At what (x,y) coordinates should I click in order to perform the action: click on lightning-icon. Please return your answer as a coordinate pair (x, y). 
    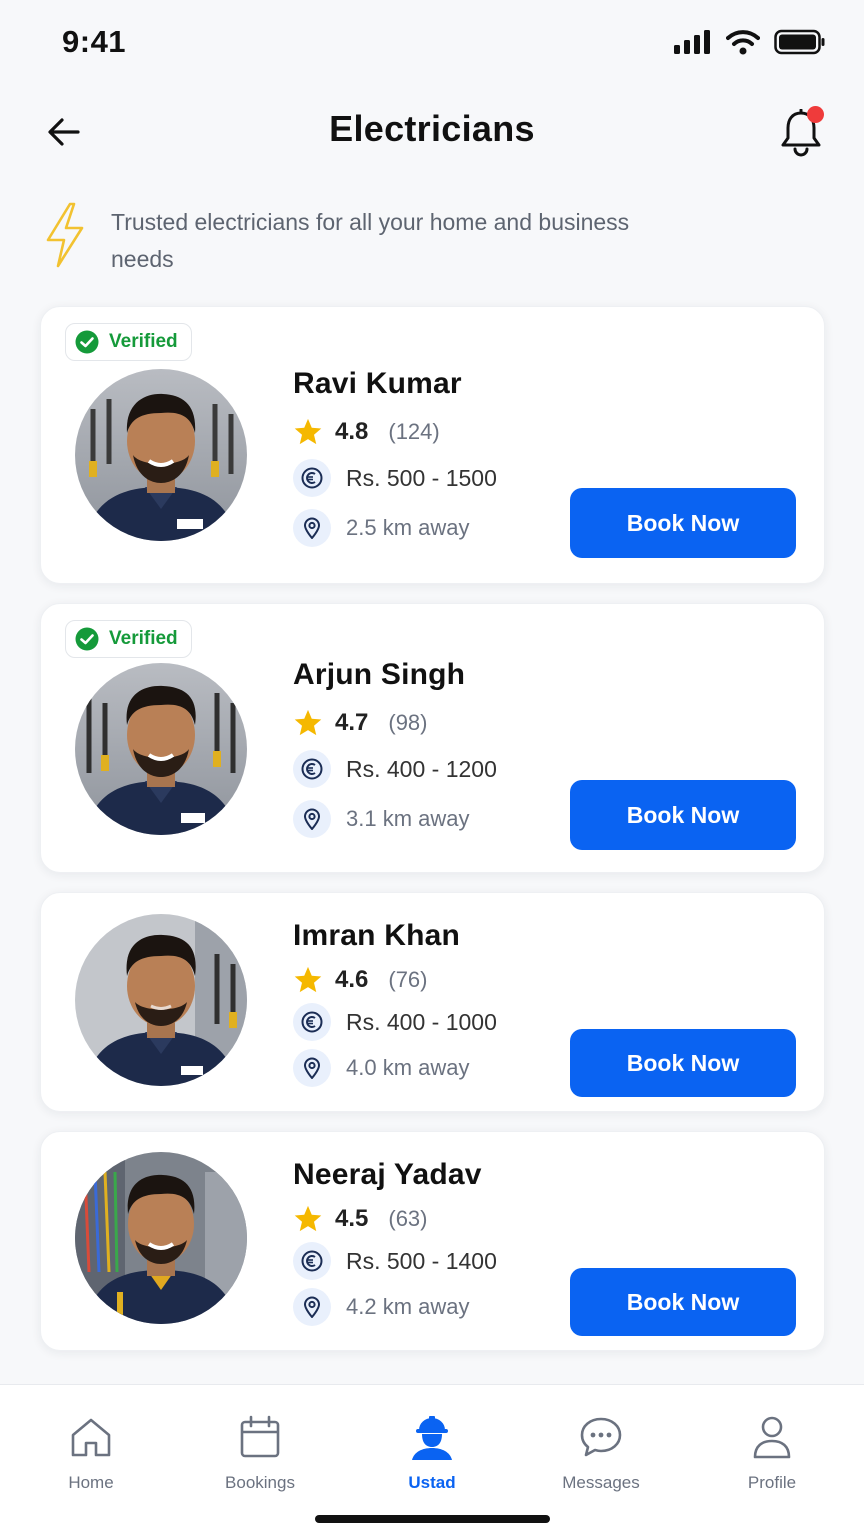
    Looking at the image, I should click on (65, 235).